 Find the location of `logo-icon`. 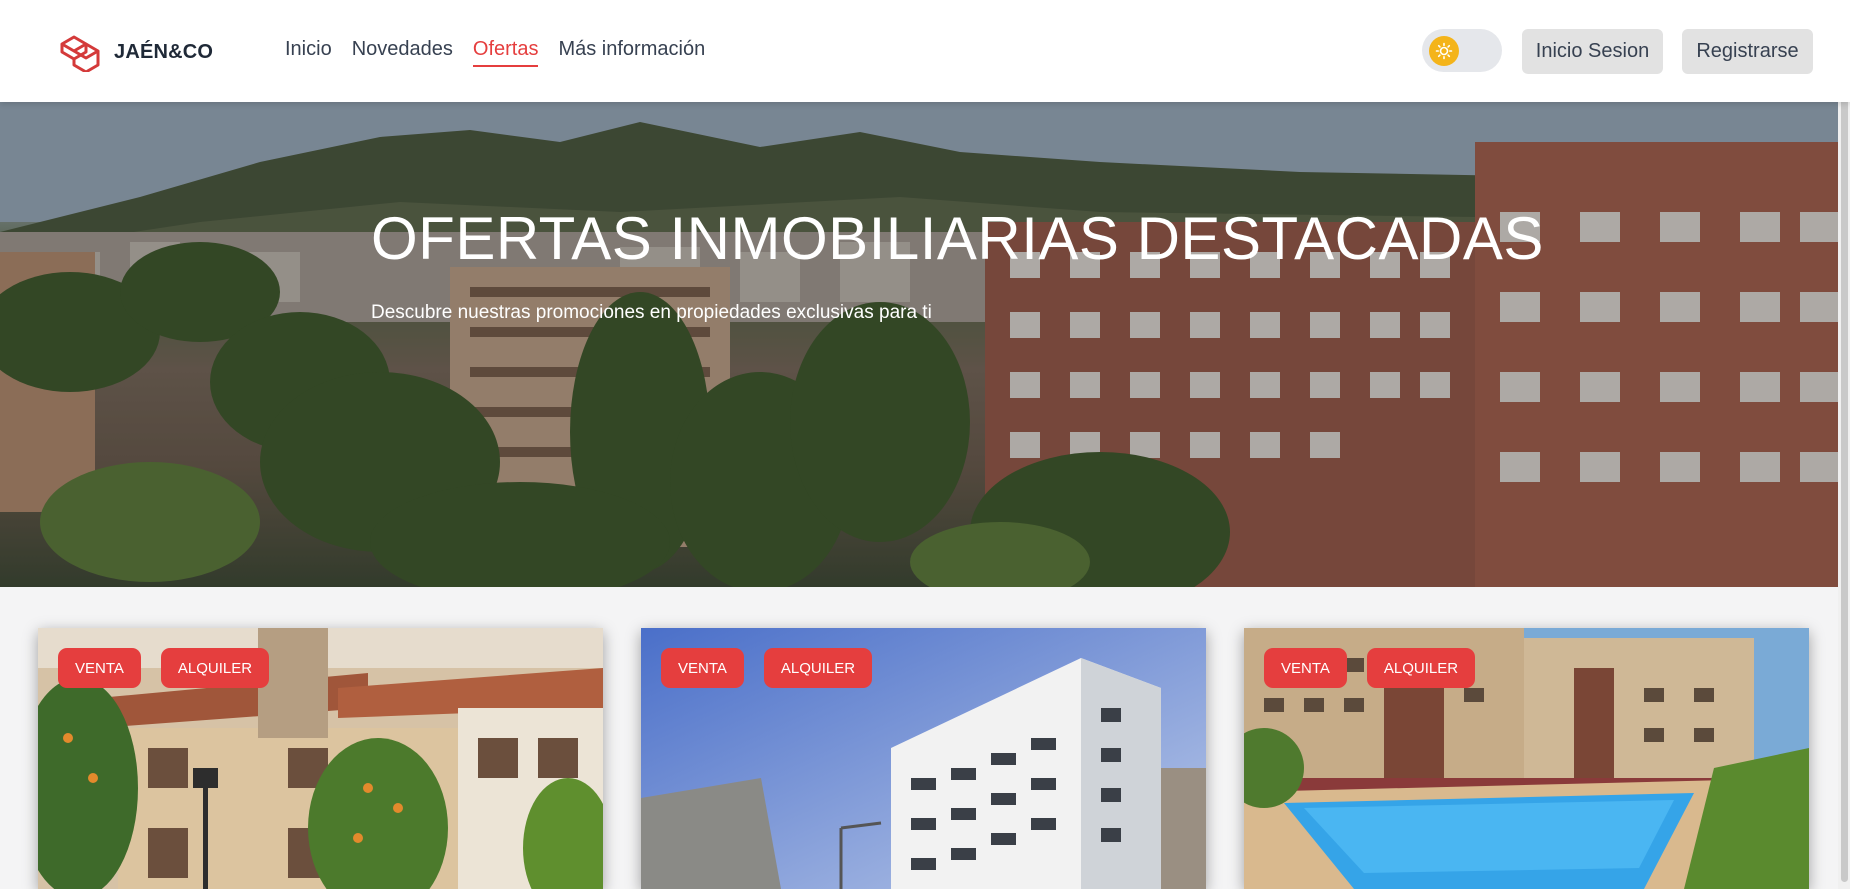

logo-icon is located at coordinates (80, 53).